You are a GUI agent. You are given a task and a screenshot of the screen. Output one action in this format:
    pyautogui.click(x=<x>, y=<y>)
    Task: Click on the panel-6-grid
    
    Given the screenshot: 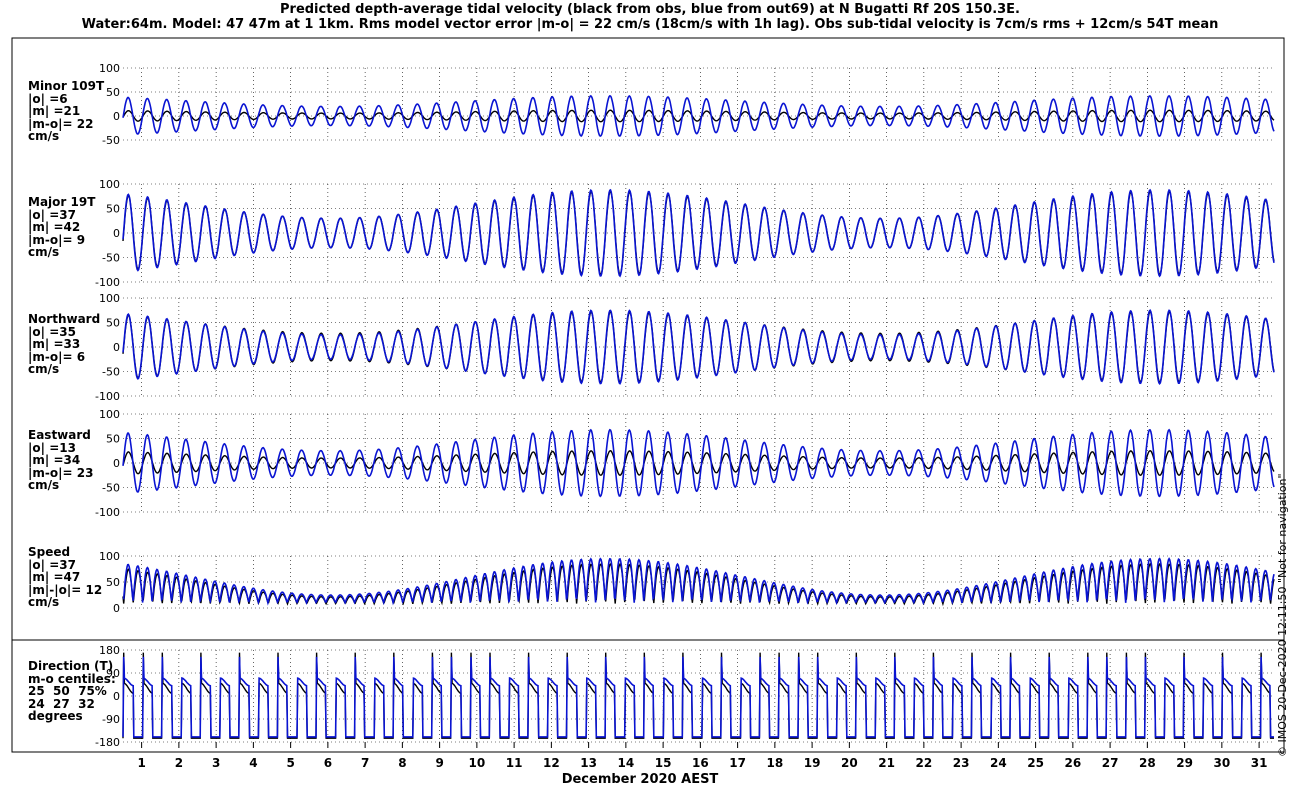 What is the action you would take?
    pyautogui.click(x=698, y=696)
    